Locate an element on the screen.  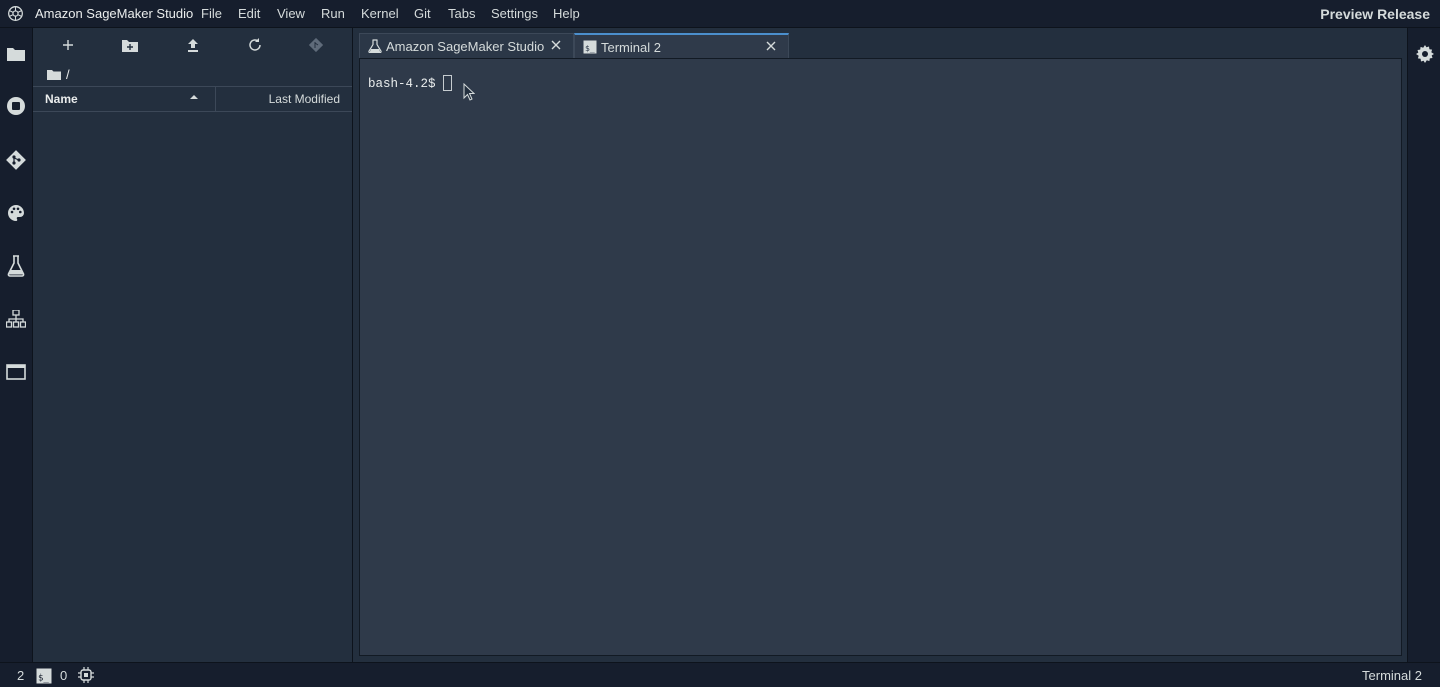
tab-label: Terminal 2 is located at coordinates (631, 47).